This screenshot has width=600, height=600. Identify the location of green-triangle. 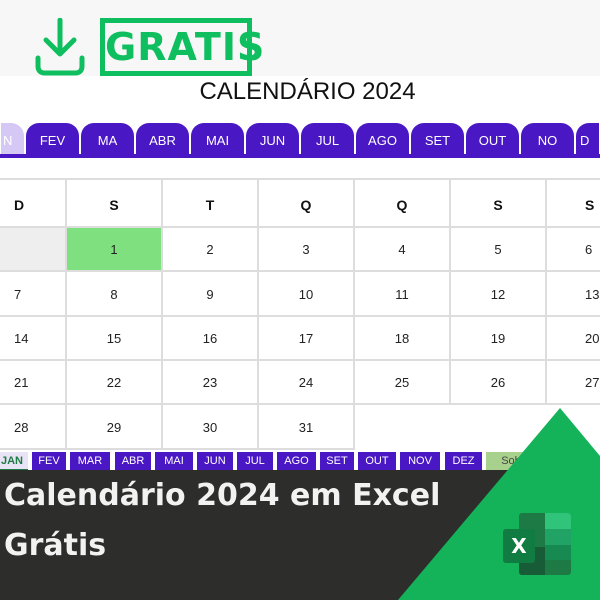
(499, 504).